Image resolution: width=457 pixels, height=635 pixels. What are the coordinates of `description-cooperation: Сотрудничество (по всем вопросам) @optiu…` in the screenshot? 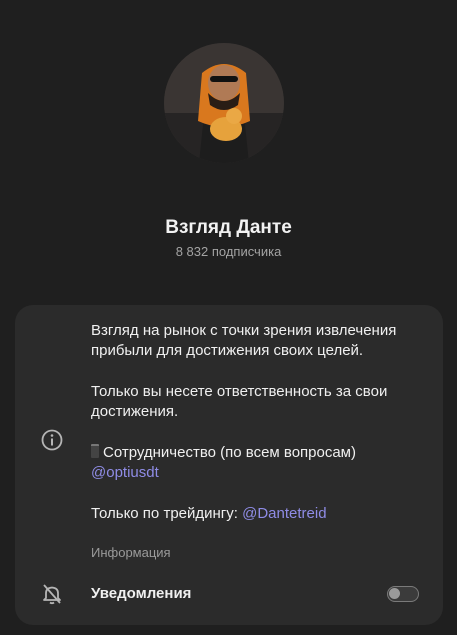 It's located at (251, 463).